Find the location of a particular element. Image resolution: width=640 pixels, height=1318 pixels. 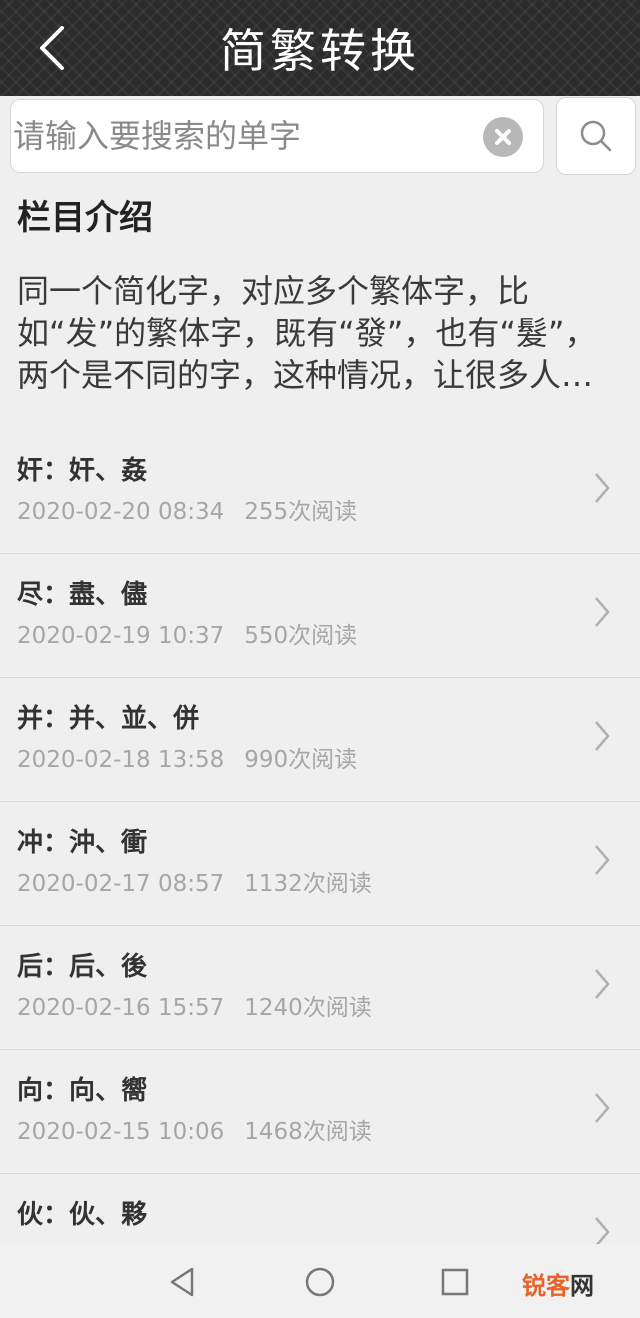

item-title: 伙：伙、夥 is located at coordinates (82, 1215).